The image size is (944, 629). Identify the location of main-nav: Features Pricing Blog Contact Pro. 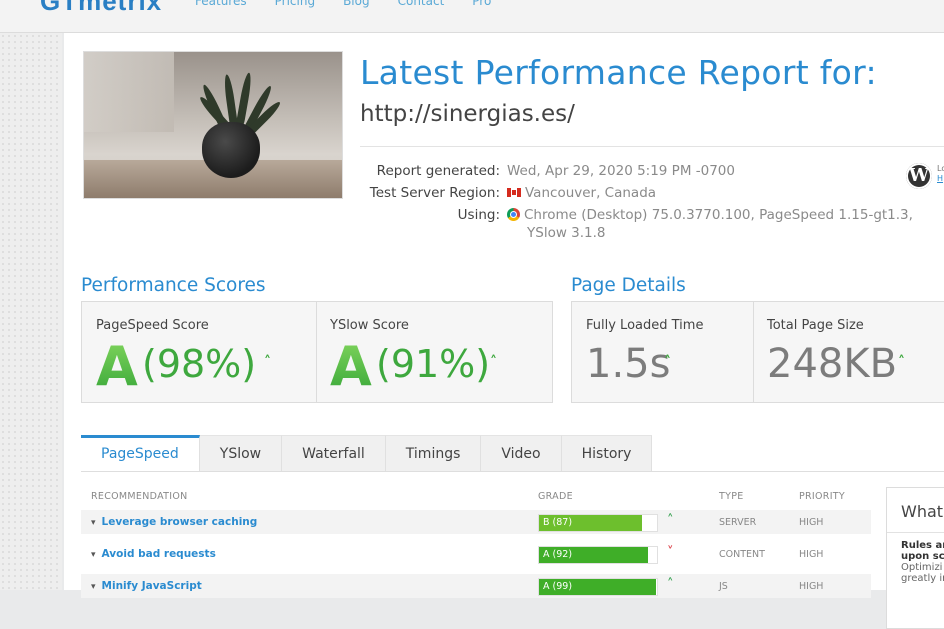
(343, 4).